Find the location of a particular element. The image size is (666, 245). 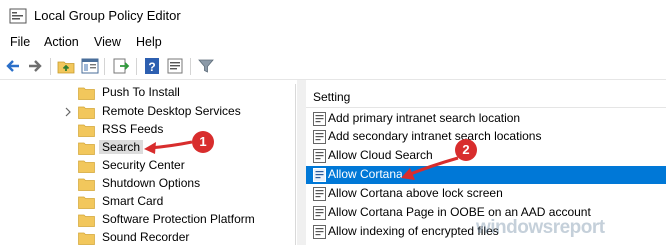

tree-item-label: RSS Feeds is located at coordinates (133, 129).